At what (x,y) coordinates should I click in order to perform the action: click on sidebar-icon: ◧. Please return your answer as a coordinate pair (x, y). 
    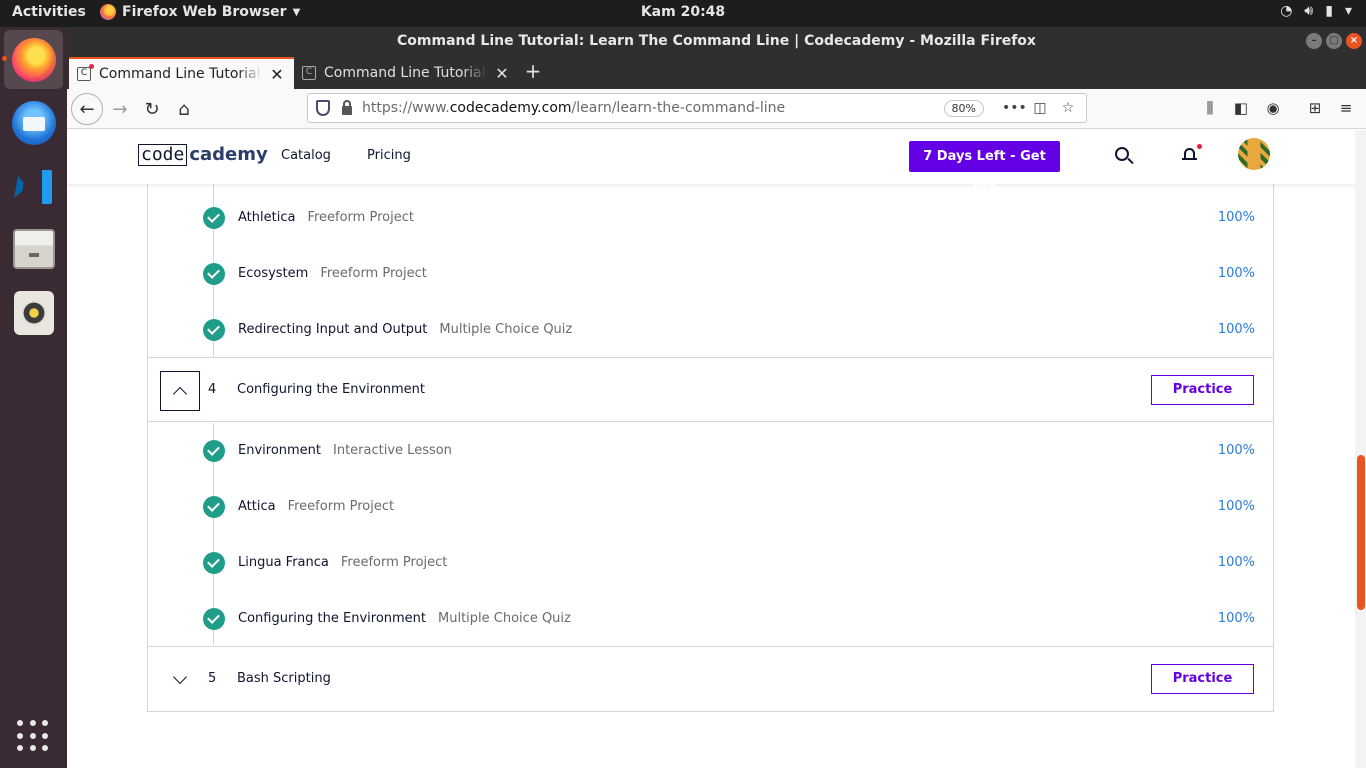
    Looking at the image, I should click on (1241, 109).